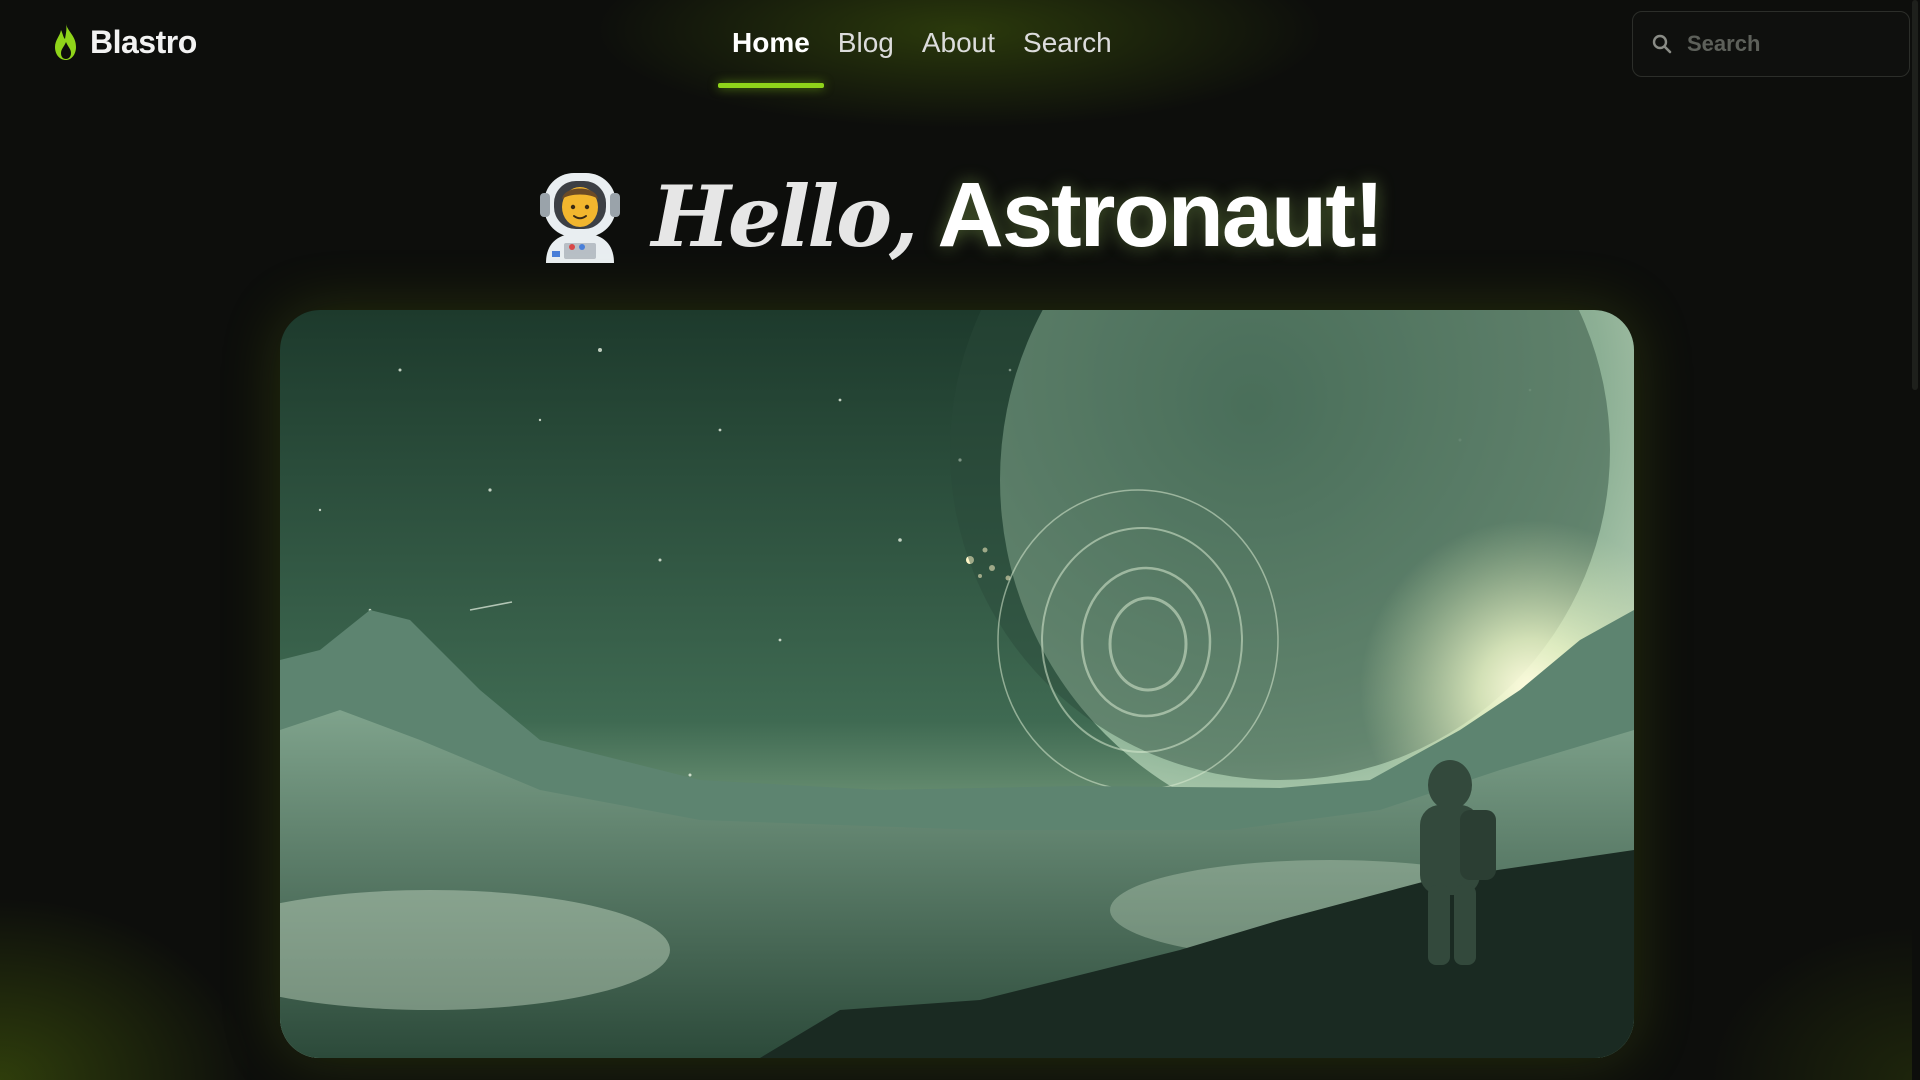  Describe the element at coordinates (1160, 214) in the screenshot. I see `hero-name: Astronaut!` at that location.